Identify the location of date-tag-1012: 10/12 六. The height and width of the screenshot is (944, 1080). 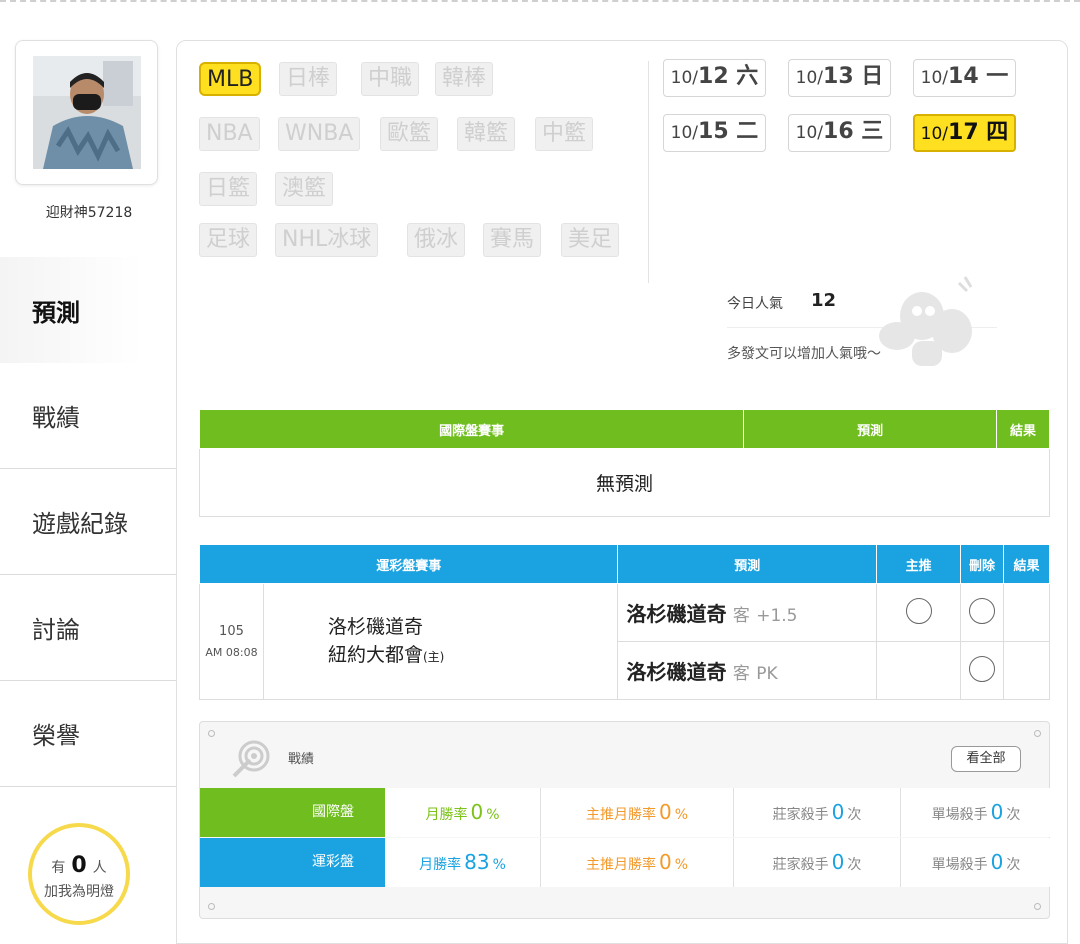
(714, 78).